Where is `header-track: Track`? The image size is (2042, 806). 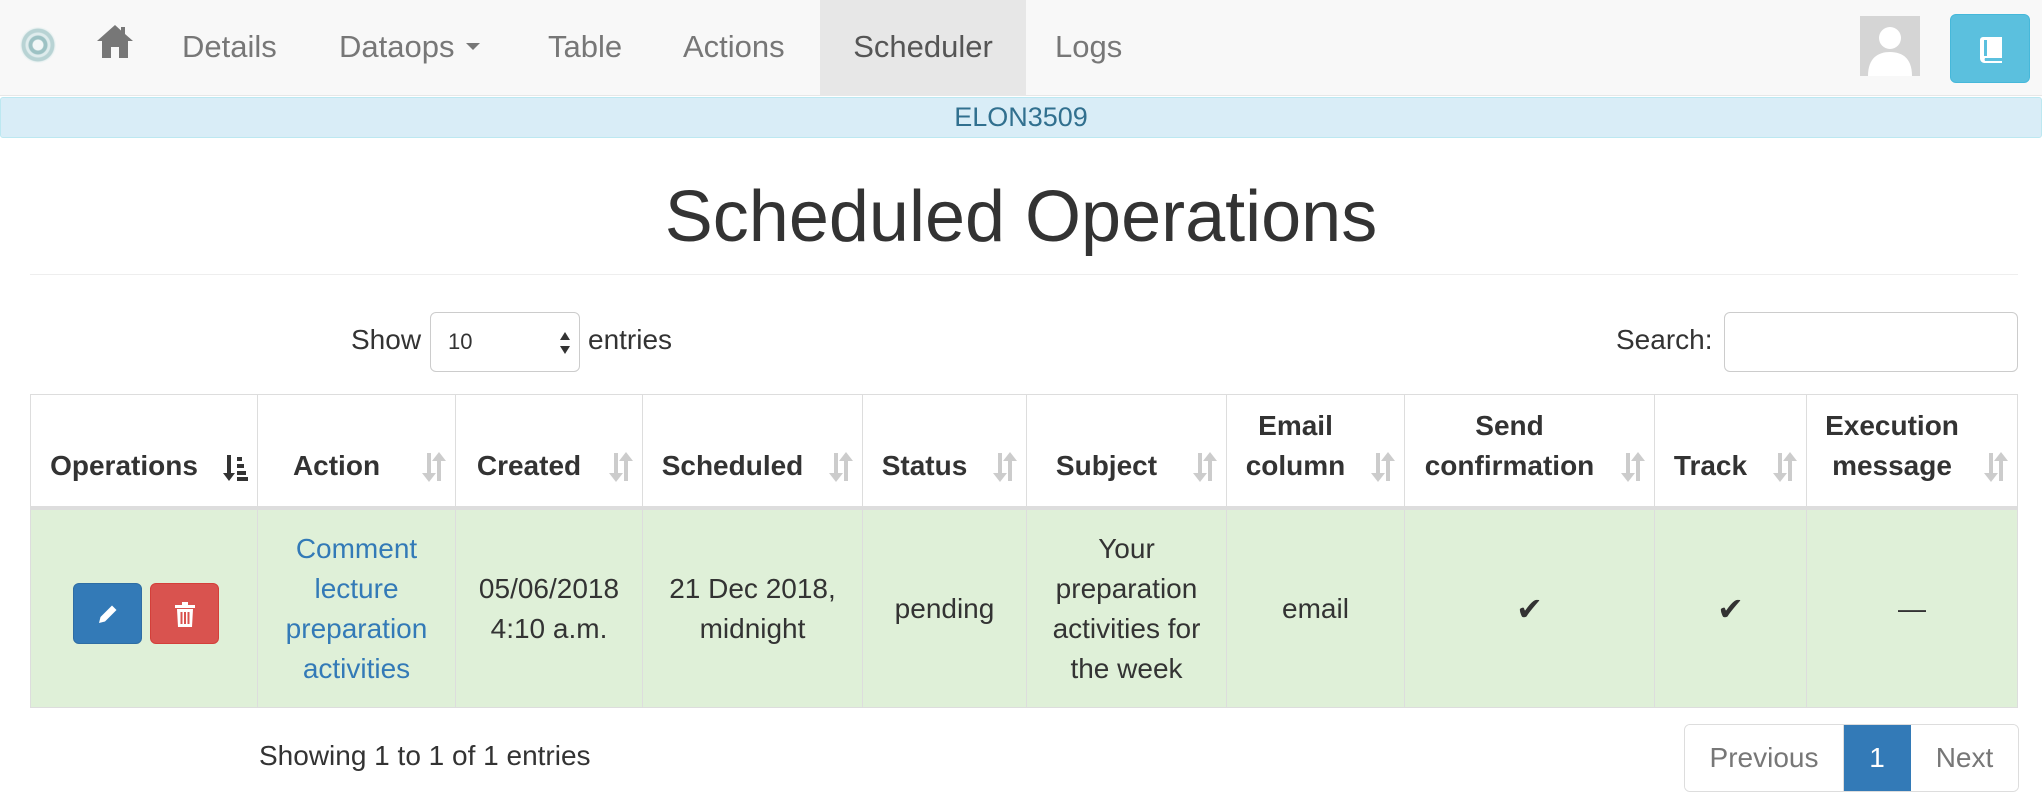 header-track: Track is located at coordinates (1731, 452).